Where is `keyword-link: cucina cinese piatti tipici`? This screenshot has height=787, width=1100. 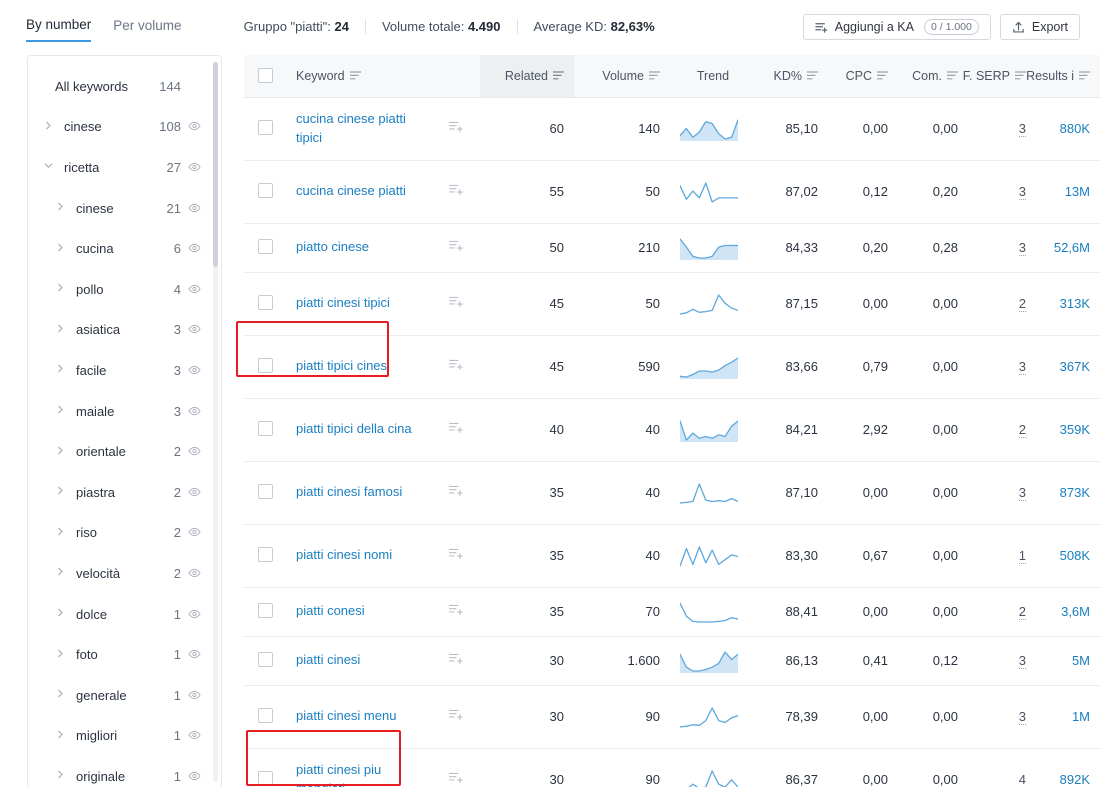 keyword-link: cucina cinese piatti tipici is located at coordinates (351, 128).